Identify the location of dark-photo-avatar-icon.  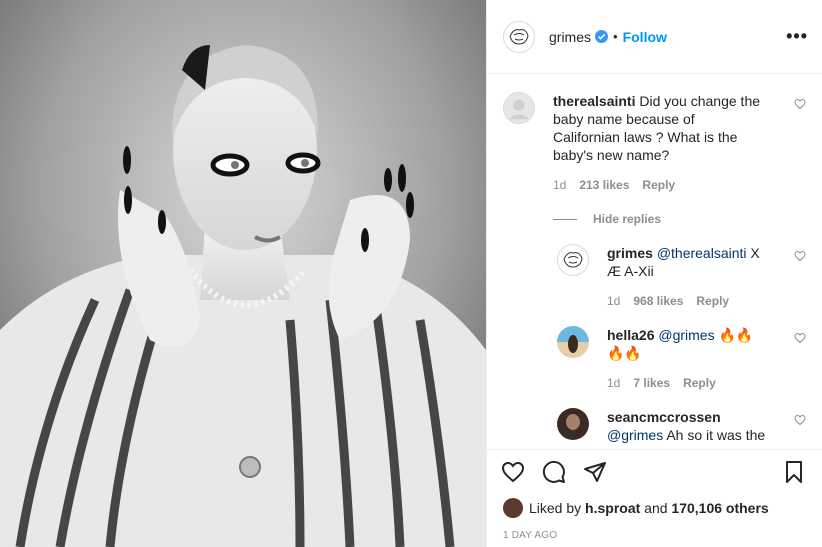
(573, 424).